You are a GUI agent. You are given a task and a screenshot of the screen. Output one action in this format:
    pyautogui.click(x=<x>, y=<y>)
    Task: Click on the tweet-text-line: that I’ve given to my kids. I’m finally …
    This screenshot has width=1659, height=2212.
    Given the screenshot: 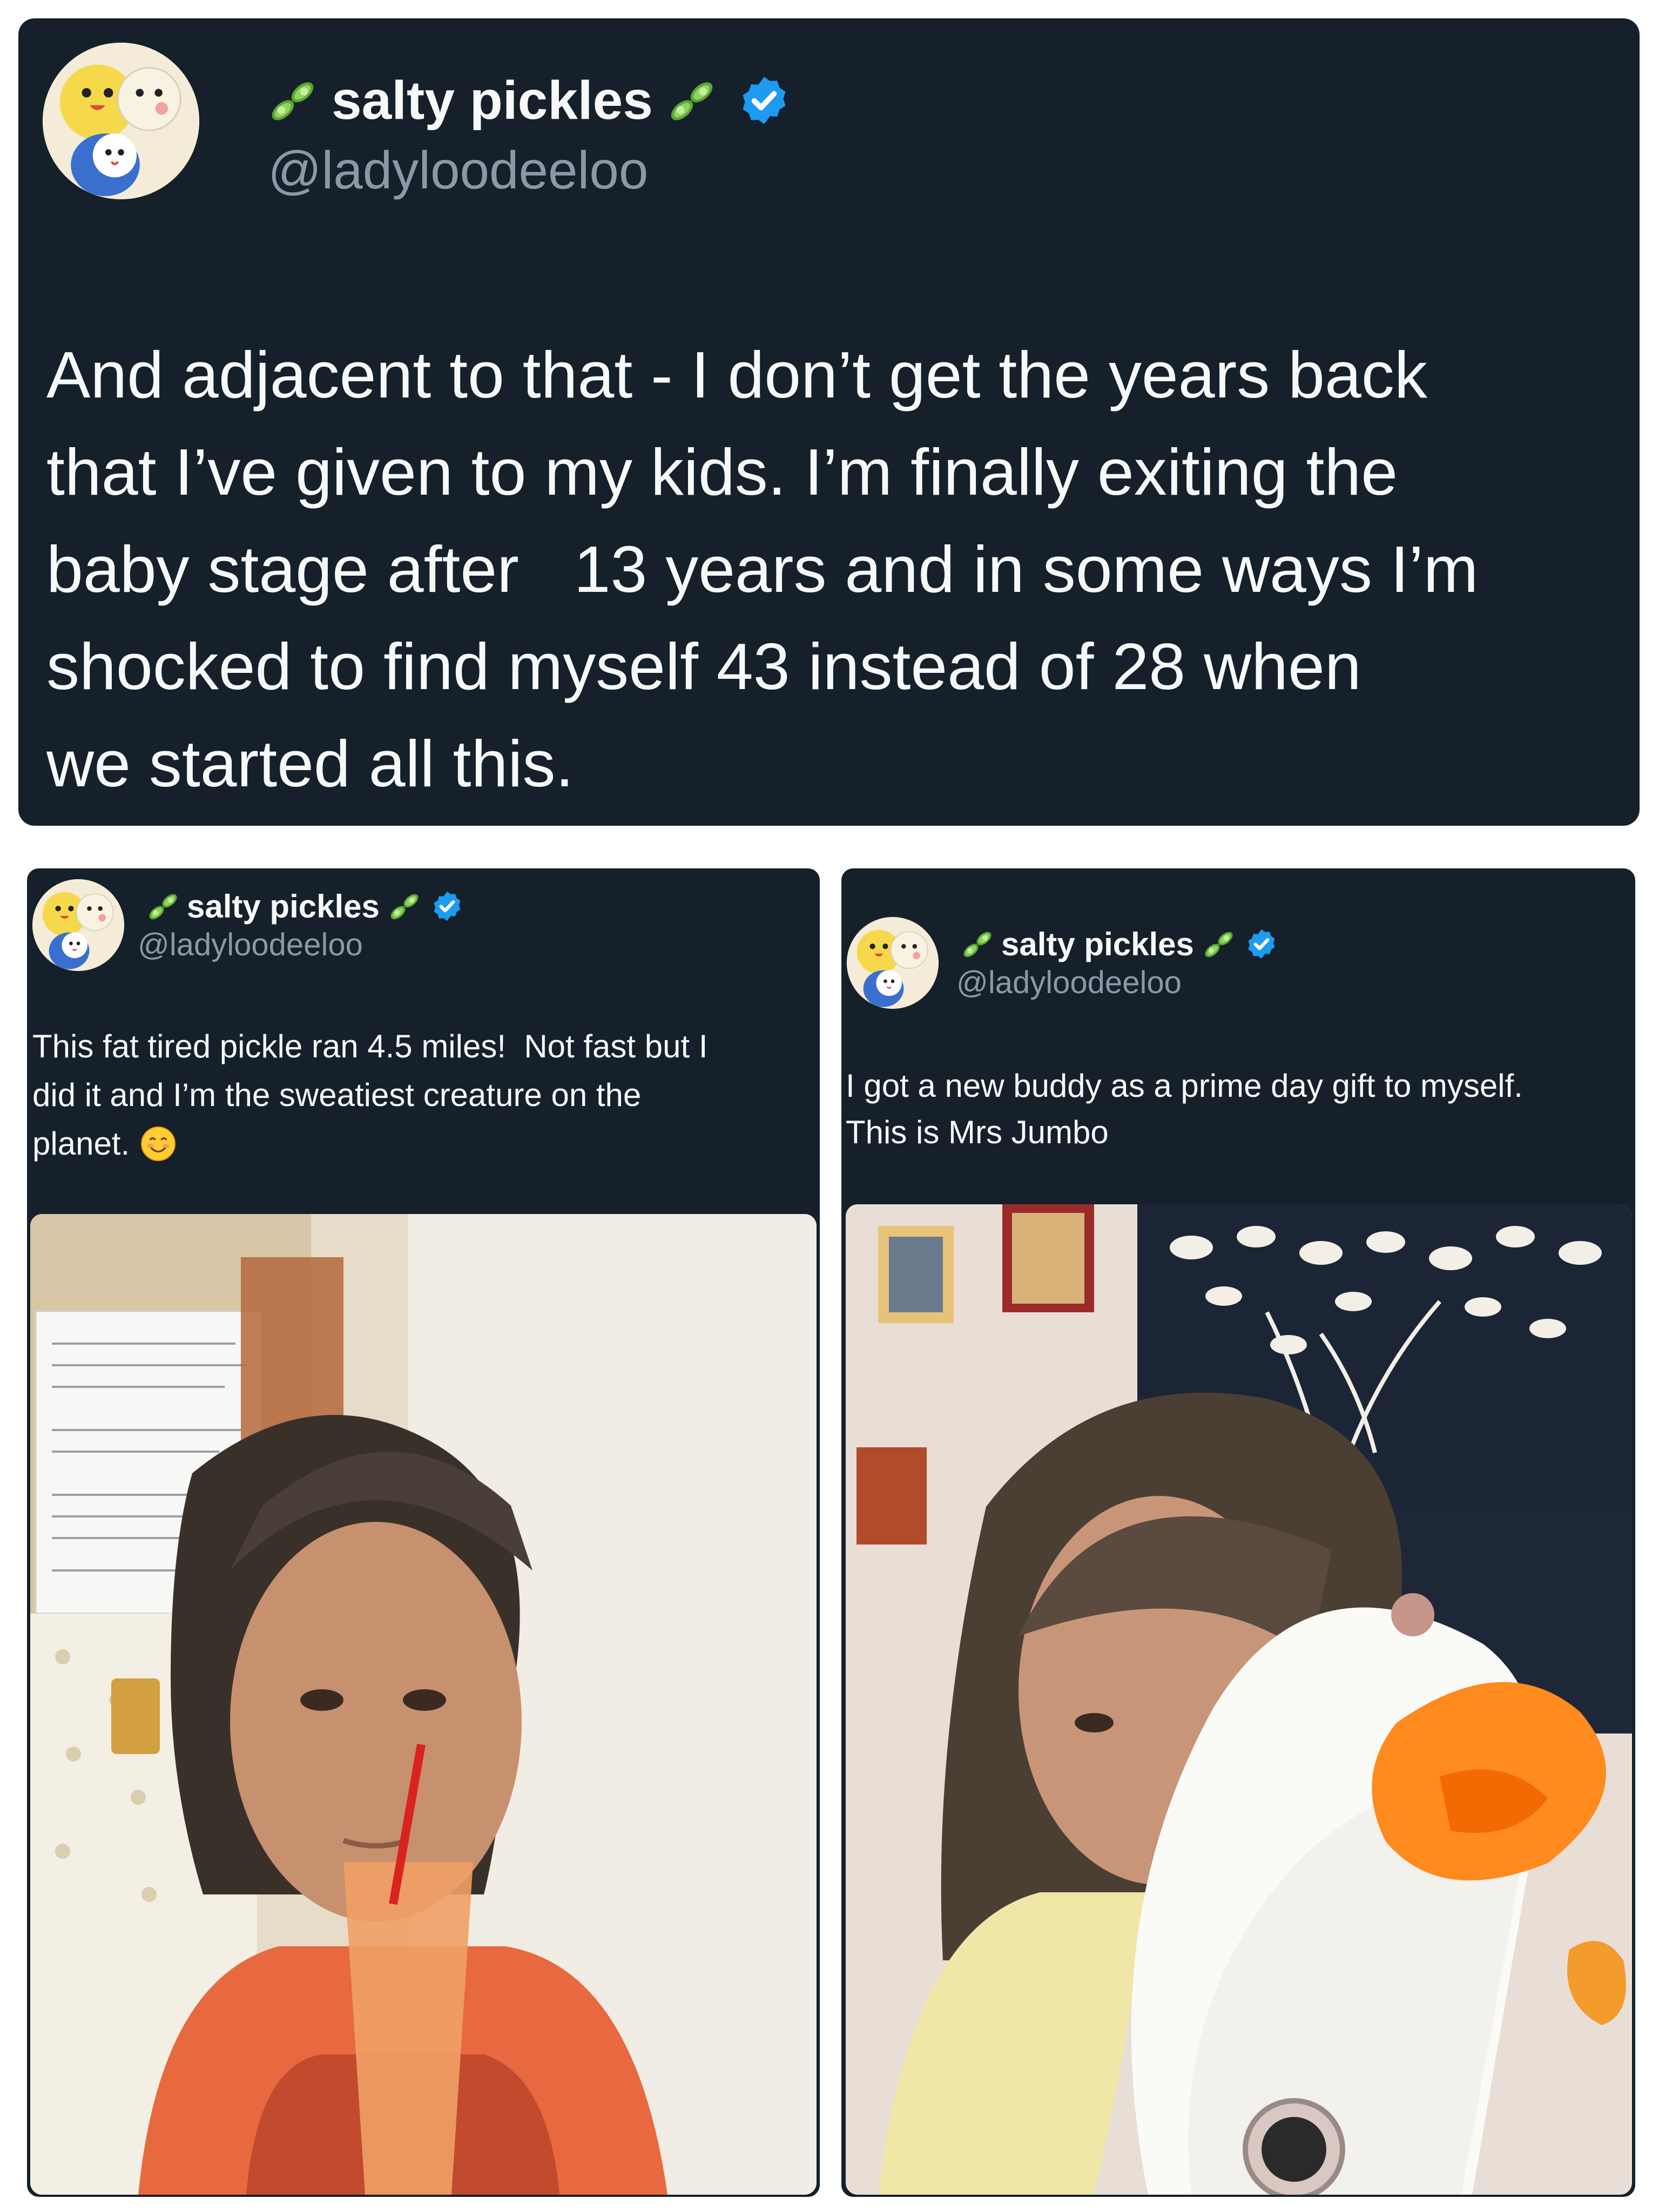 What is the action you would take?
    pyautogui.click(x=722, y=472)
    